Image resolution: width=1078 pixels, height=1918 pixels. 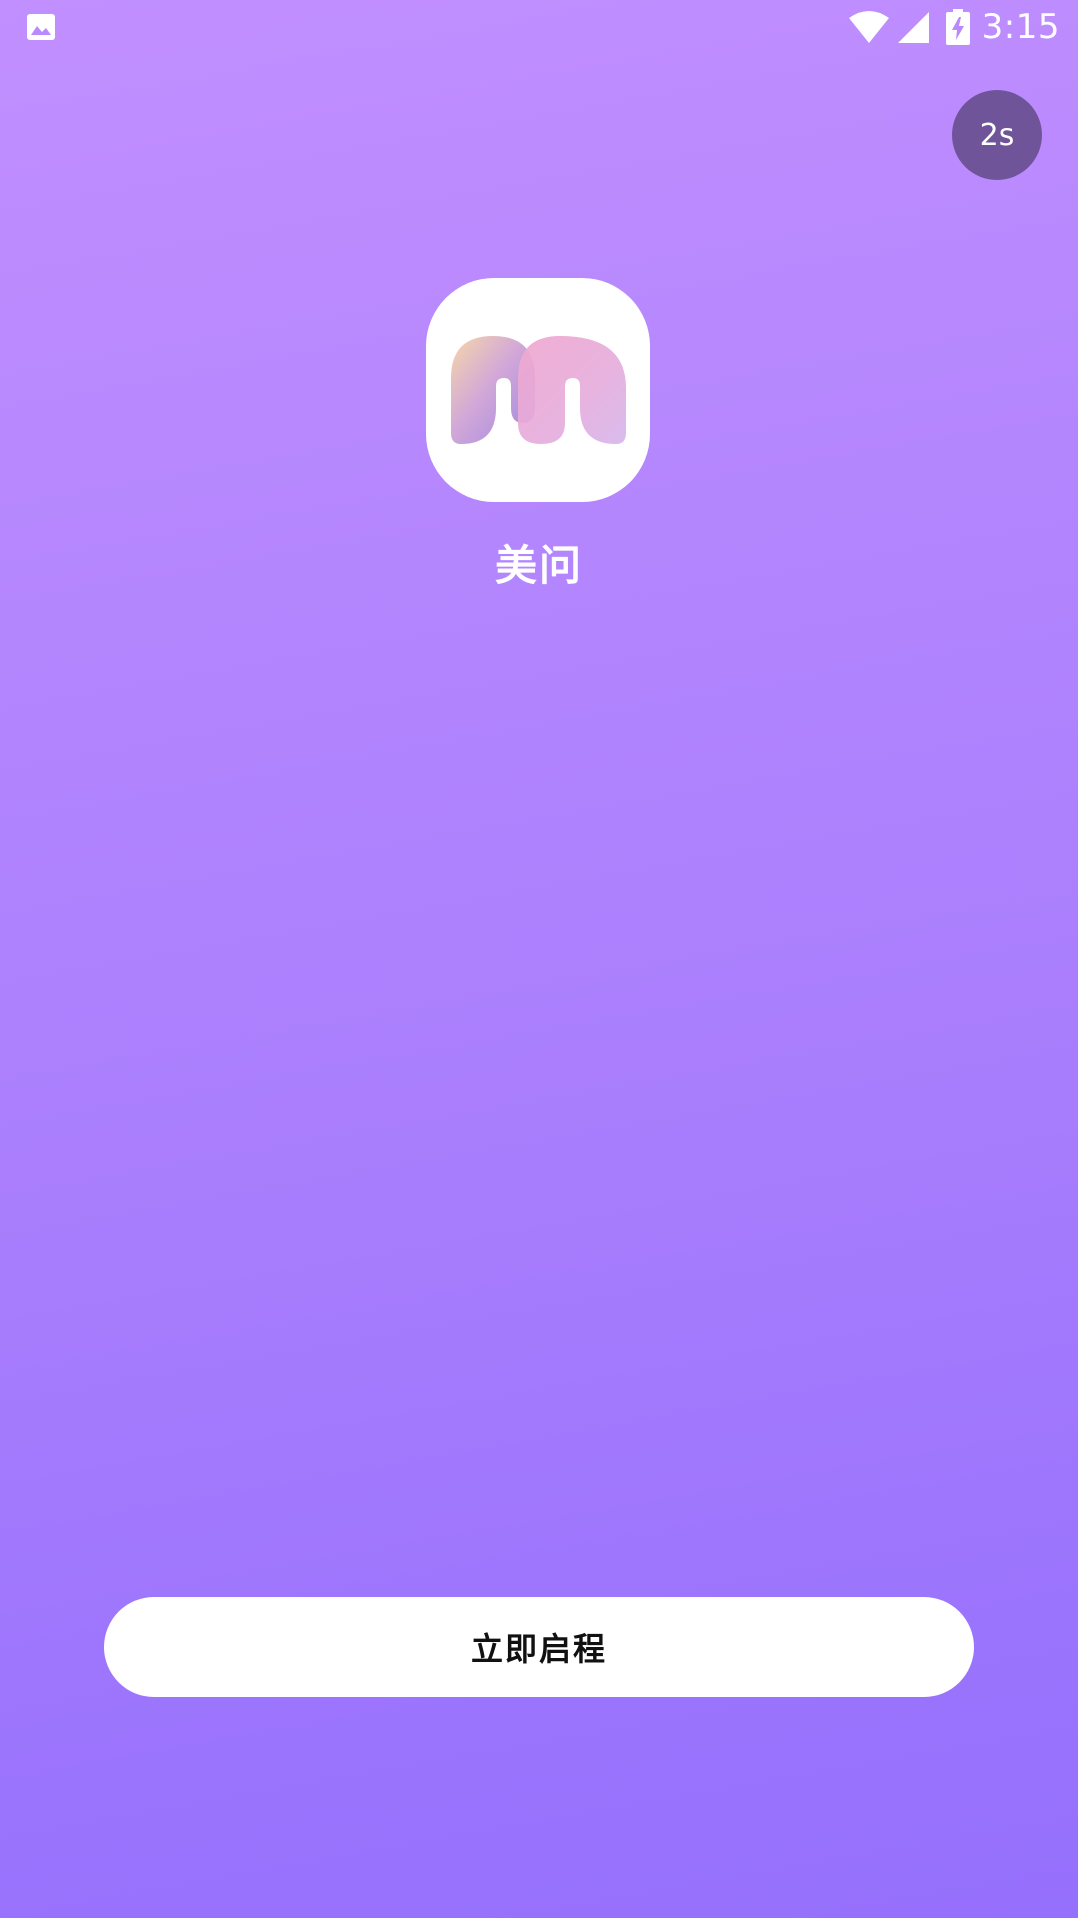 What do you see at coordinates (913, 27) in the screenshot?
I see `signal-icon` at bounding box center [913, 27].